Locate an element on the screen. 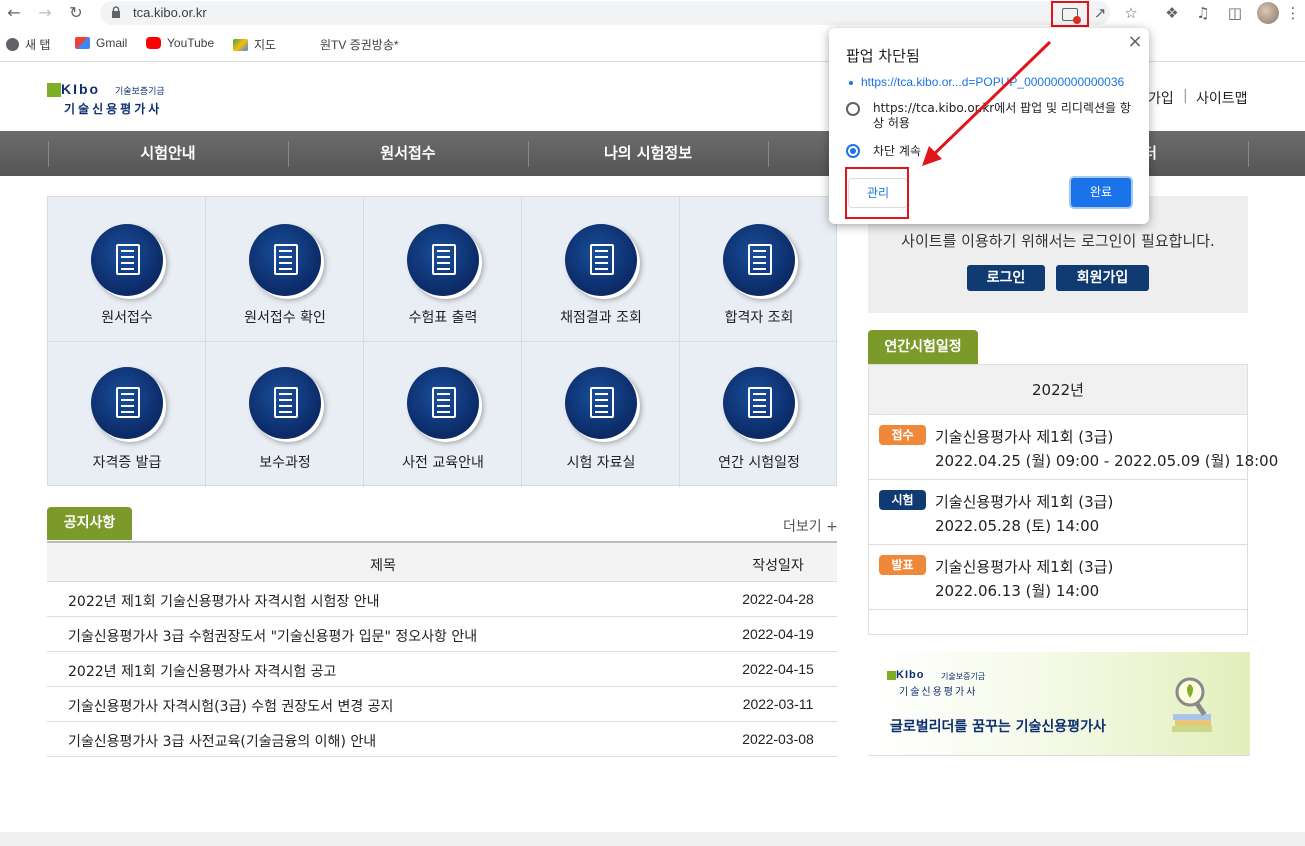  allow-popups-radio is located at coordinates (853, 109).